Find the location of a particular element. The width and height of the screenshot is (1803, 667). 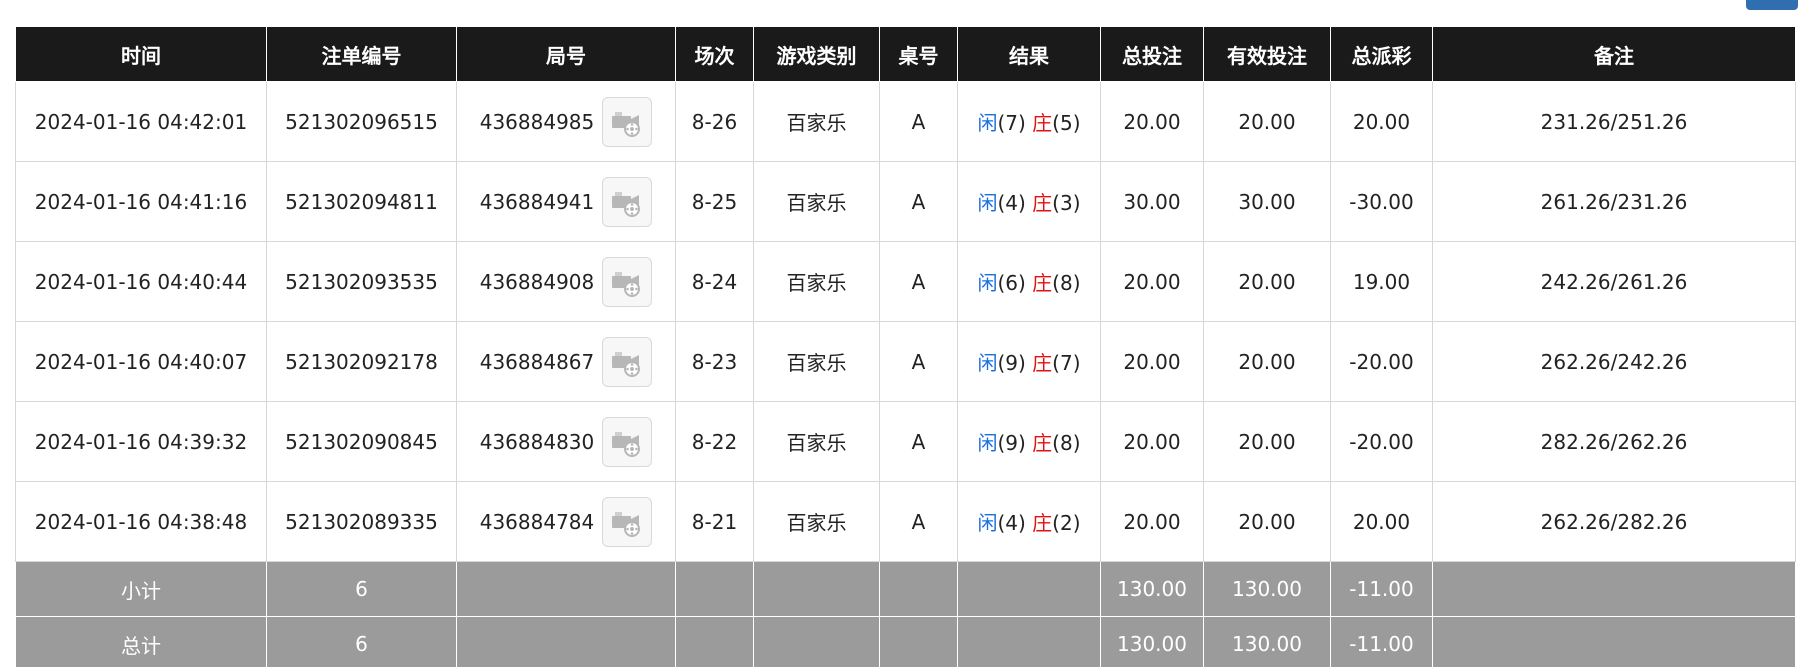

player-points: (7) is located at coordinates (1011, 123).